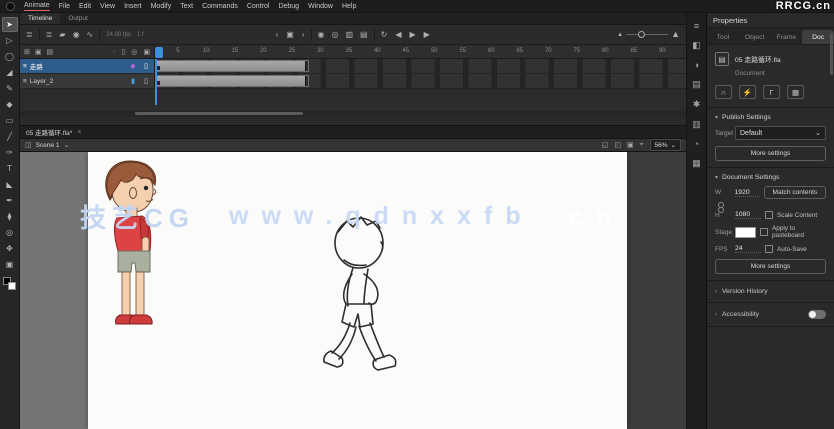 This screenshot has width=834, height=429. I want to click on link-dimensions-icon, so click(720, 207).